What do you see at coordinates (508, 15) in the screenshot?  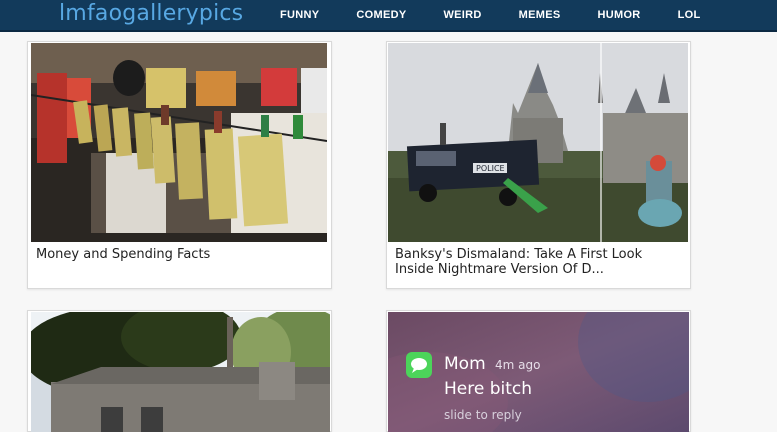 I see `main-nav: FUNNY COMEDY WEIRD MEMES HUMOR LOL` at bounding box center [508, 15].